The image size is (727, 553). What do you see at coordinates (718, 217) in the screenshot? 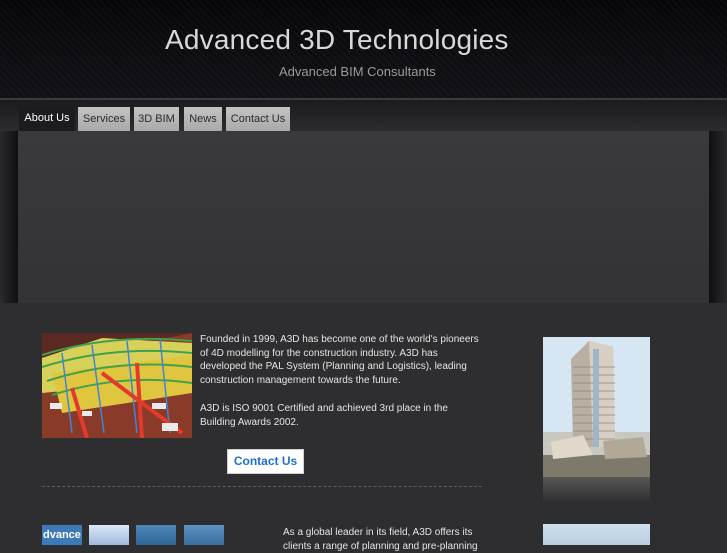
I see `banner-right-edge` at bounding box center [718, 217].